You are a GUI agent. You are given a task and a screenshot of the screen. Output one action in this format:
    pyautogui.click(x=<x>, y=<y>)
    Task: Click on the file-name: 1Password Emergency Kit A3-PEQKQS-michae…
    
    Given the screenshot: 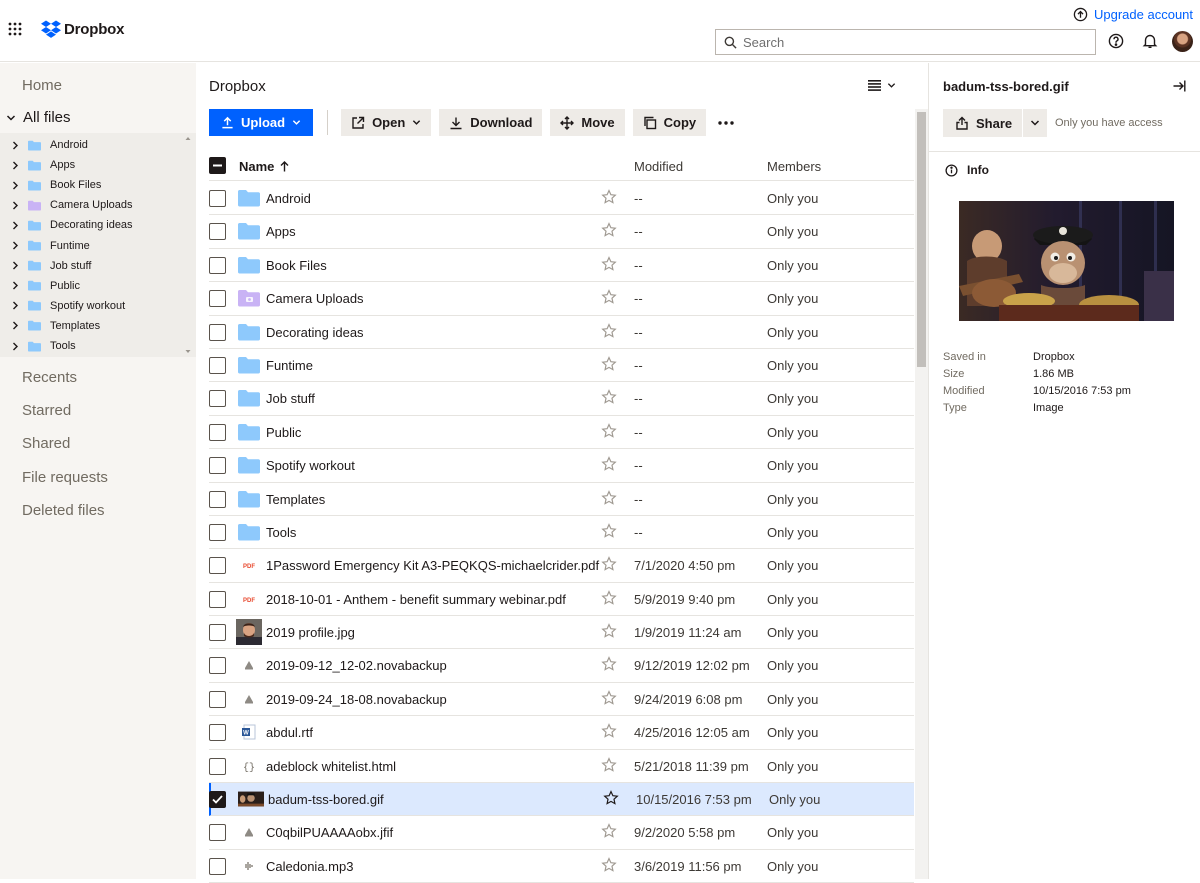 What is the action you would take?
    pyautogui.click(x=432, y=565)
    